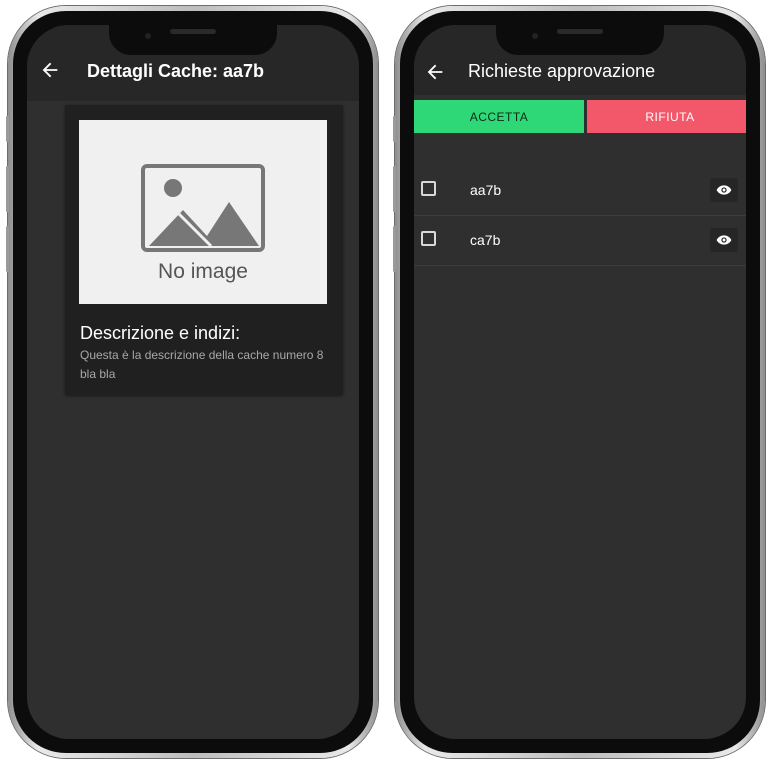 The image size is (773, 762). What do you see at coordinates (176, 71) in the screenshot?
I see `page-title: Dettagli Cache: aa7b` at bounding box center [176, 71].